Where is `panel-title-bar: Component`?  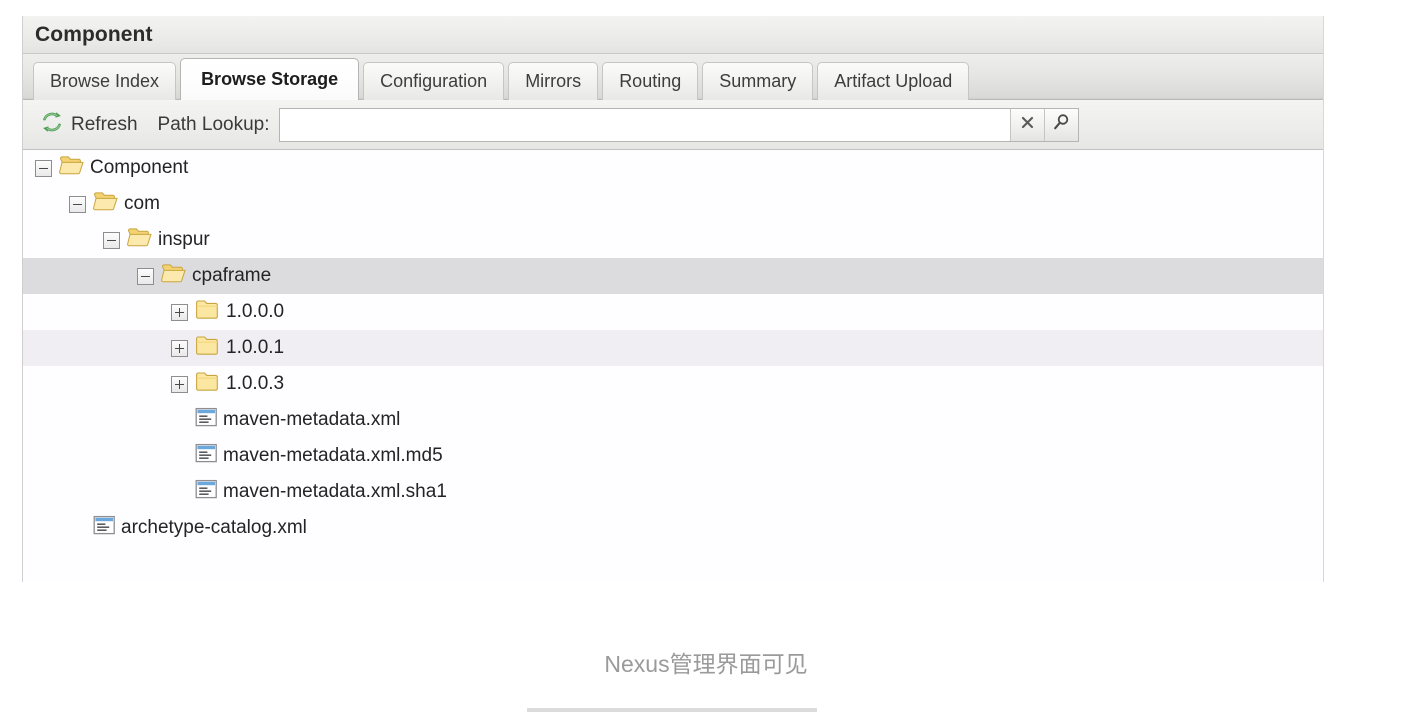
panel-title-bar: Component is located at coordinates (673, 35).